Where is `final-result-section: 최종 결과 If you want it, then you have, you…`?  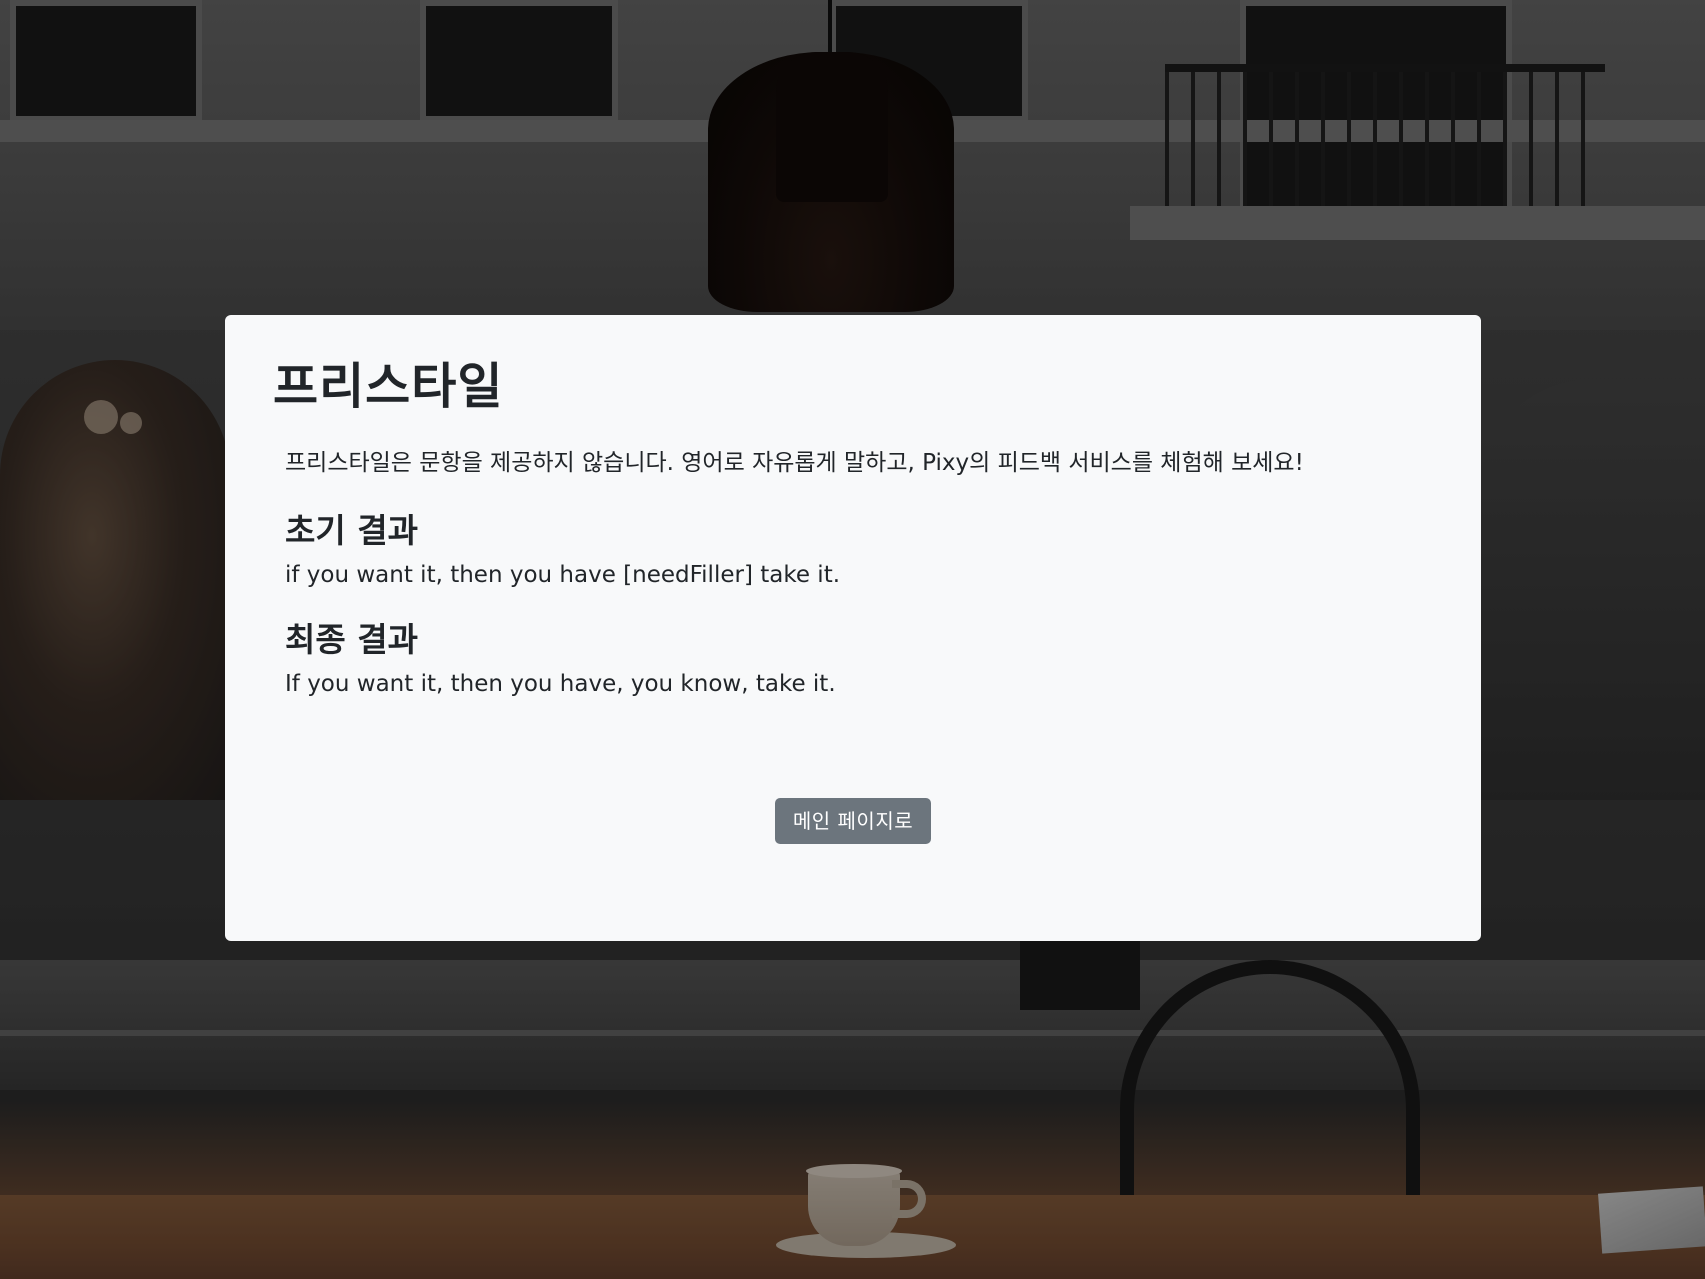 final-result-section: 최종 결과 If you want it, then you have, you… is located at coordinates (859, 659).